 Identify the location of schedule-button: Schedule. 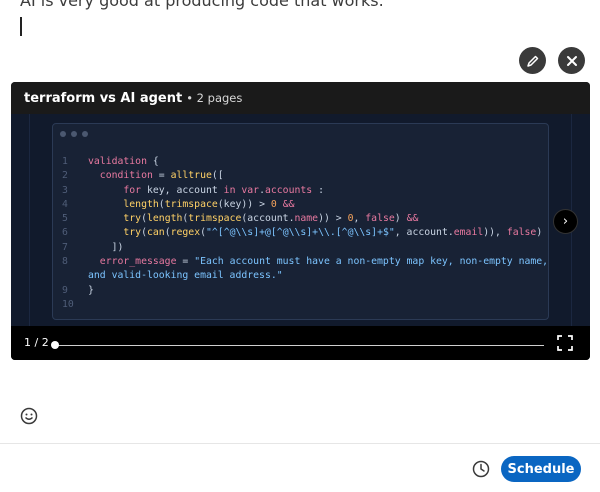
(541, 469).